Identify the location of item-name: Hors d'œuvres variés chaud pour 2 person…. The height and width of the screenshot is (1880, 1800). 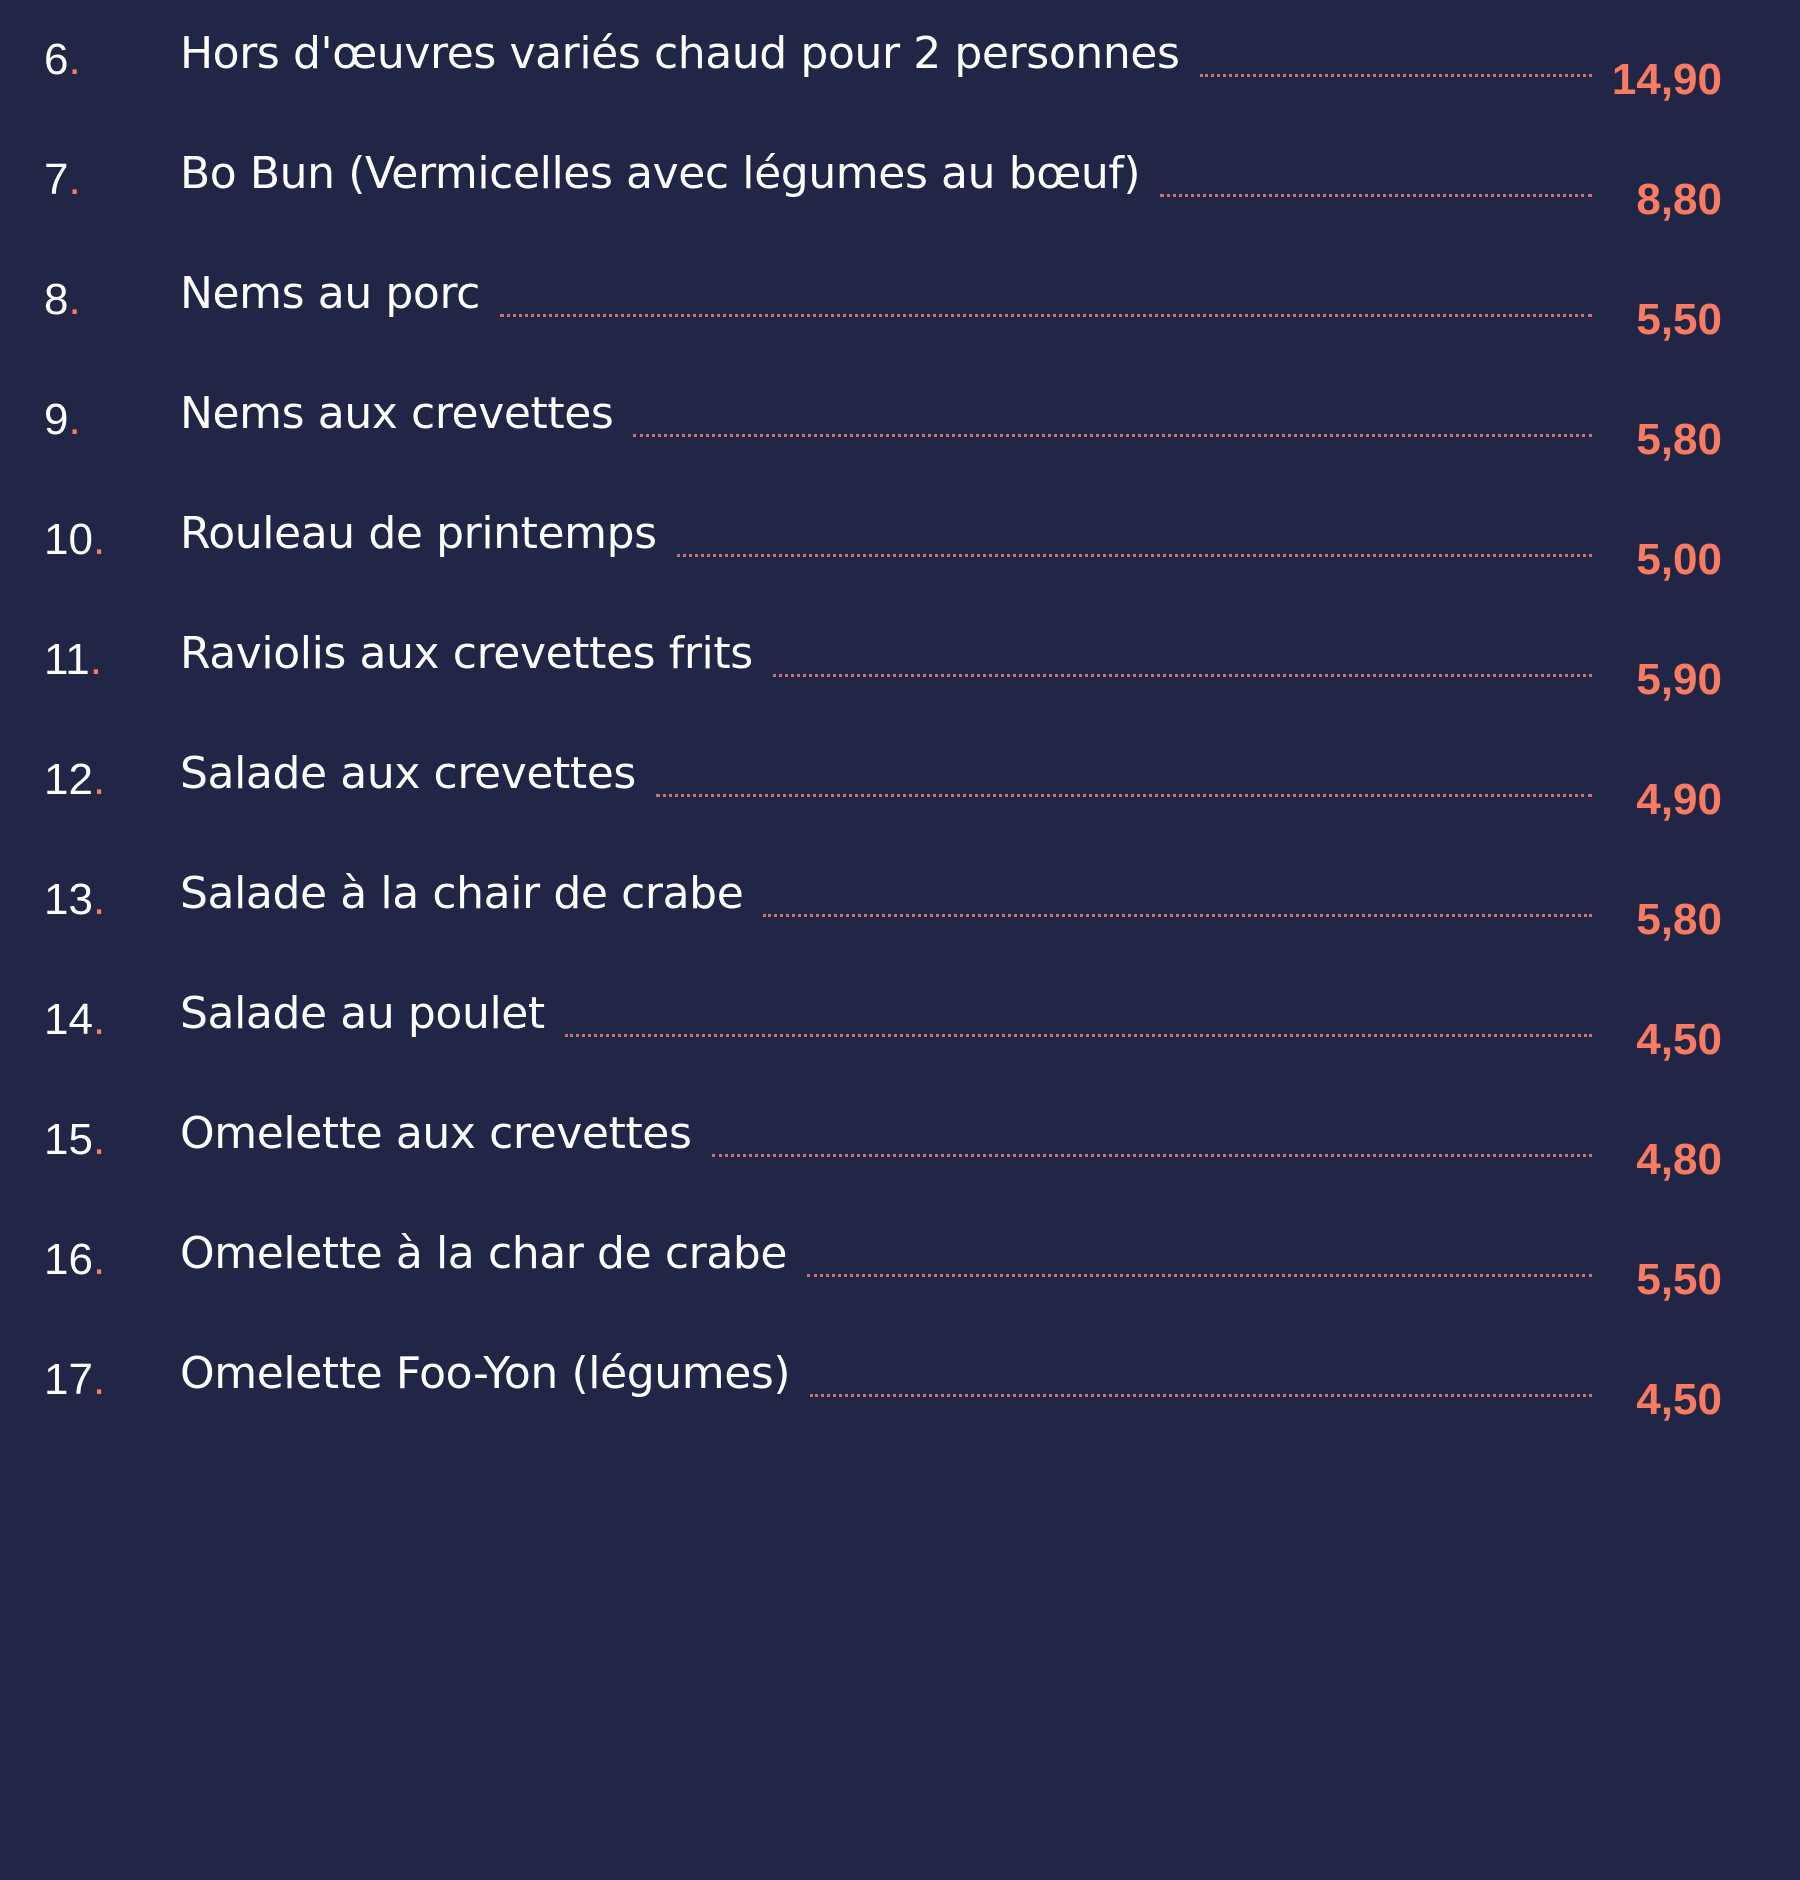
(680, 53).